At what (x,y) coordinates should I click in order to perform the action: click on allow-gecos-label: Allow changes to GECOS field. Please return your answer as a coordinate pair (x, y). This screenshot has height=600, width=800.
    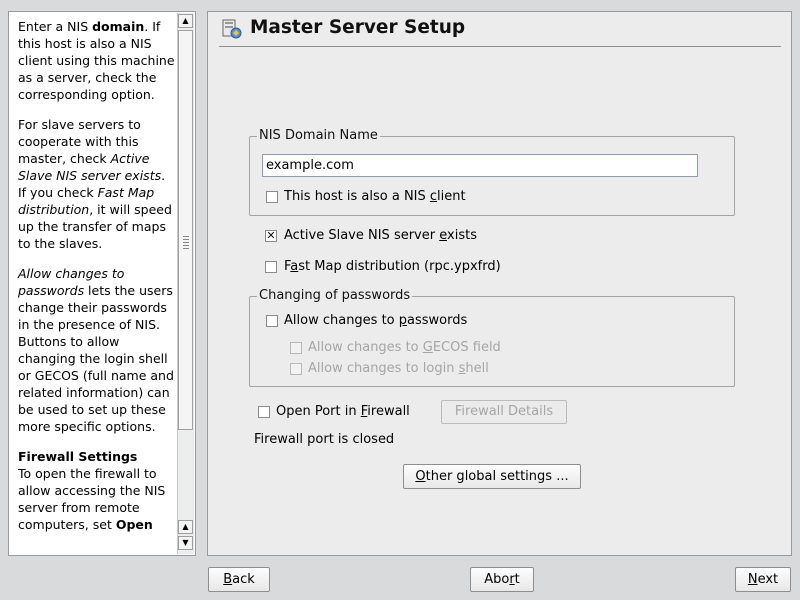
    Looking at the image, I should click on (404, 348).